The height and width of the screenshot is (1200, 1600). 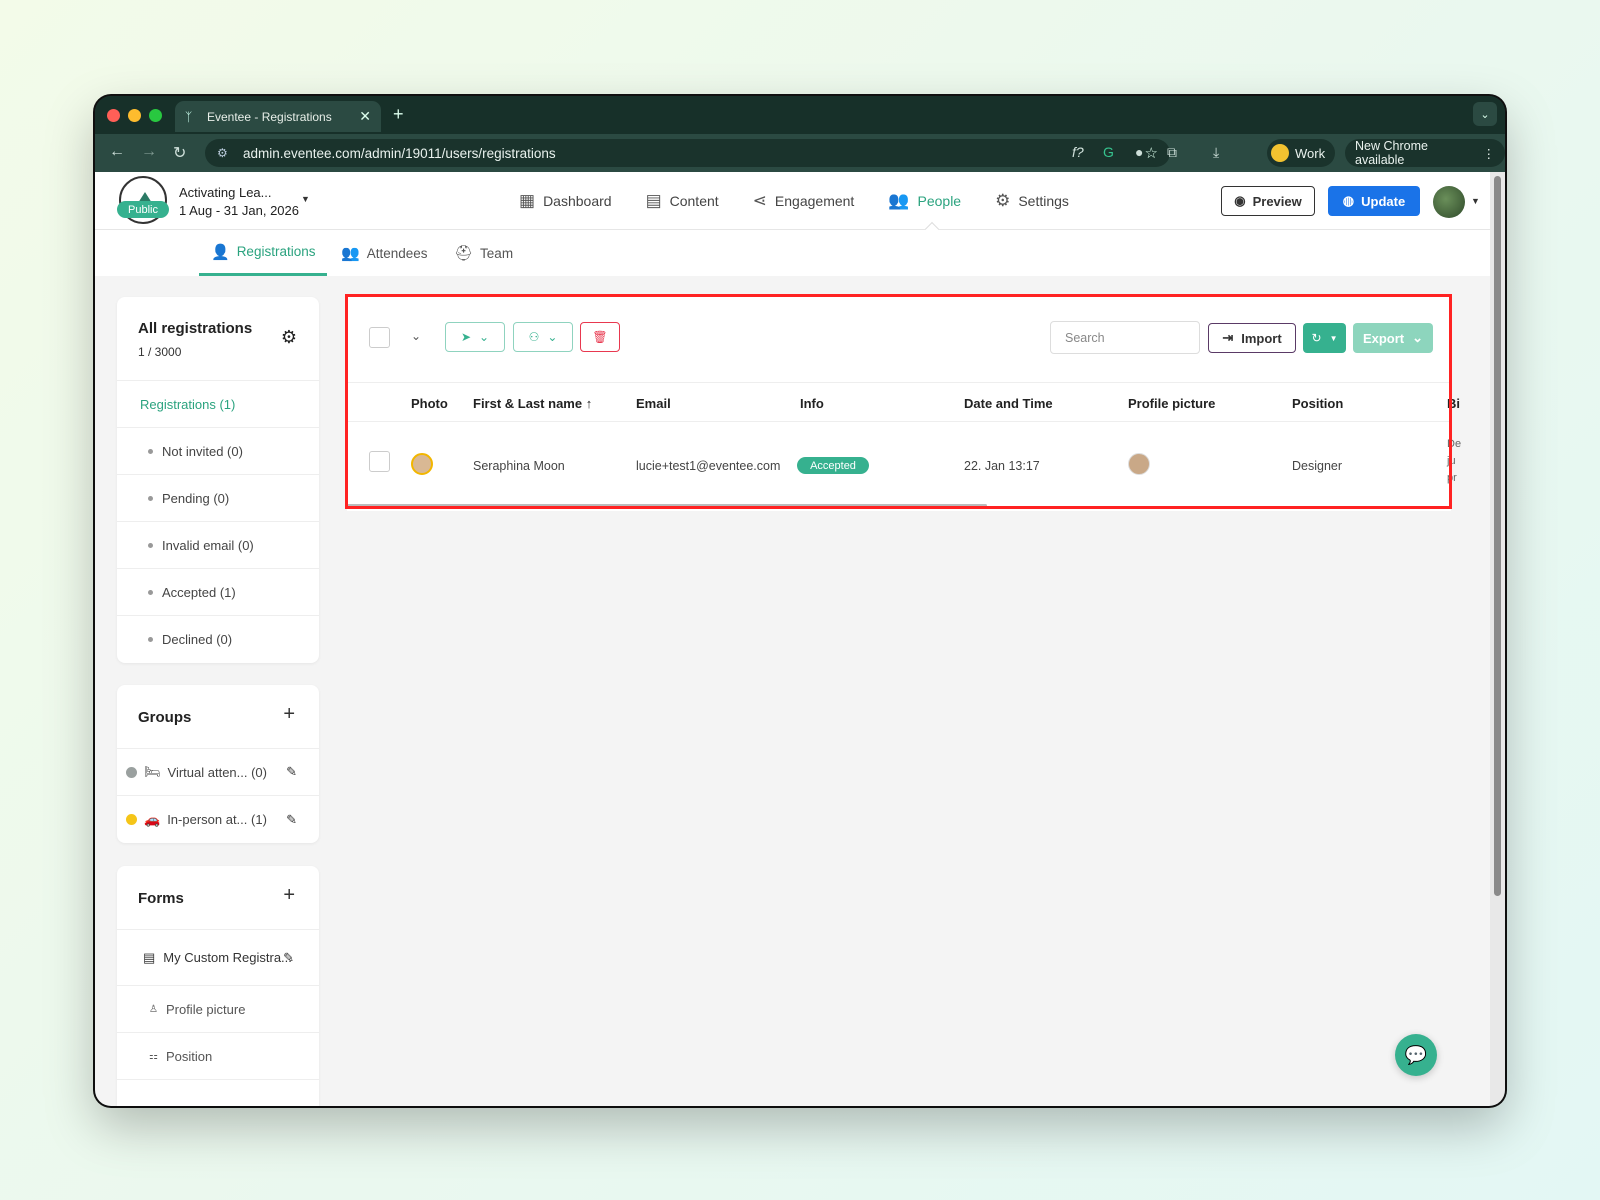 What do you see at coordinates (218, 592) in the screenshot?
I see `filter-accepted: Accepted (1)` at bounding box center [218, 592].